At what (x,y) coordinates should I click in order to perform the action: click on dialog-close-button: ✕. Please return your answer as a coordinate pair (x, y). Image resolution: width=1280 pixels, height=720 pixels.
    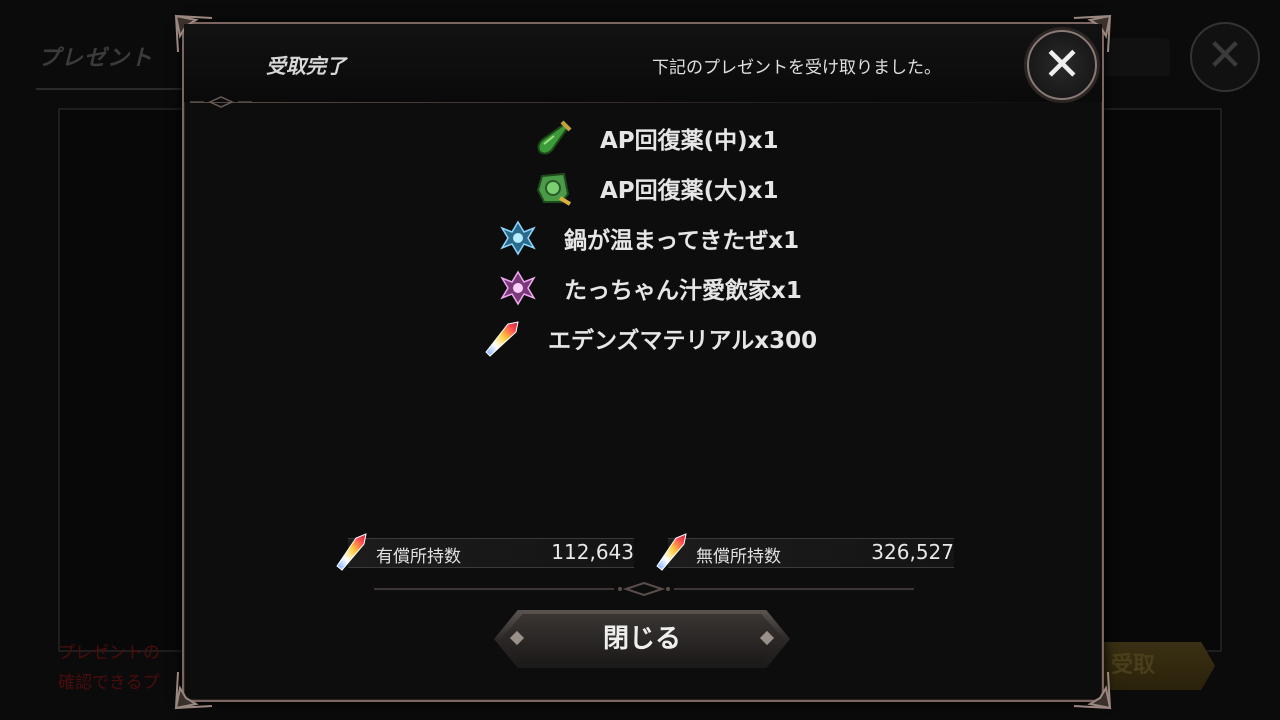
    Looking at the image, I should click on (1062, 65).